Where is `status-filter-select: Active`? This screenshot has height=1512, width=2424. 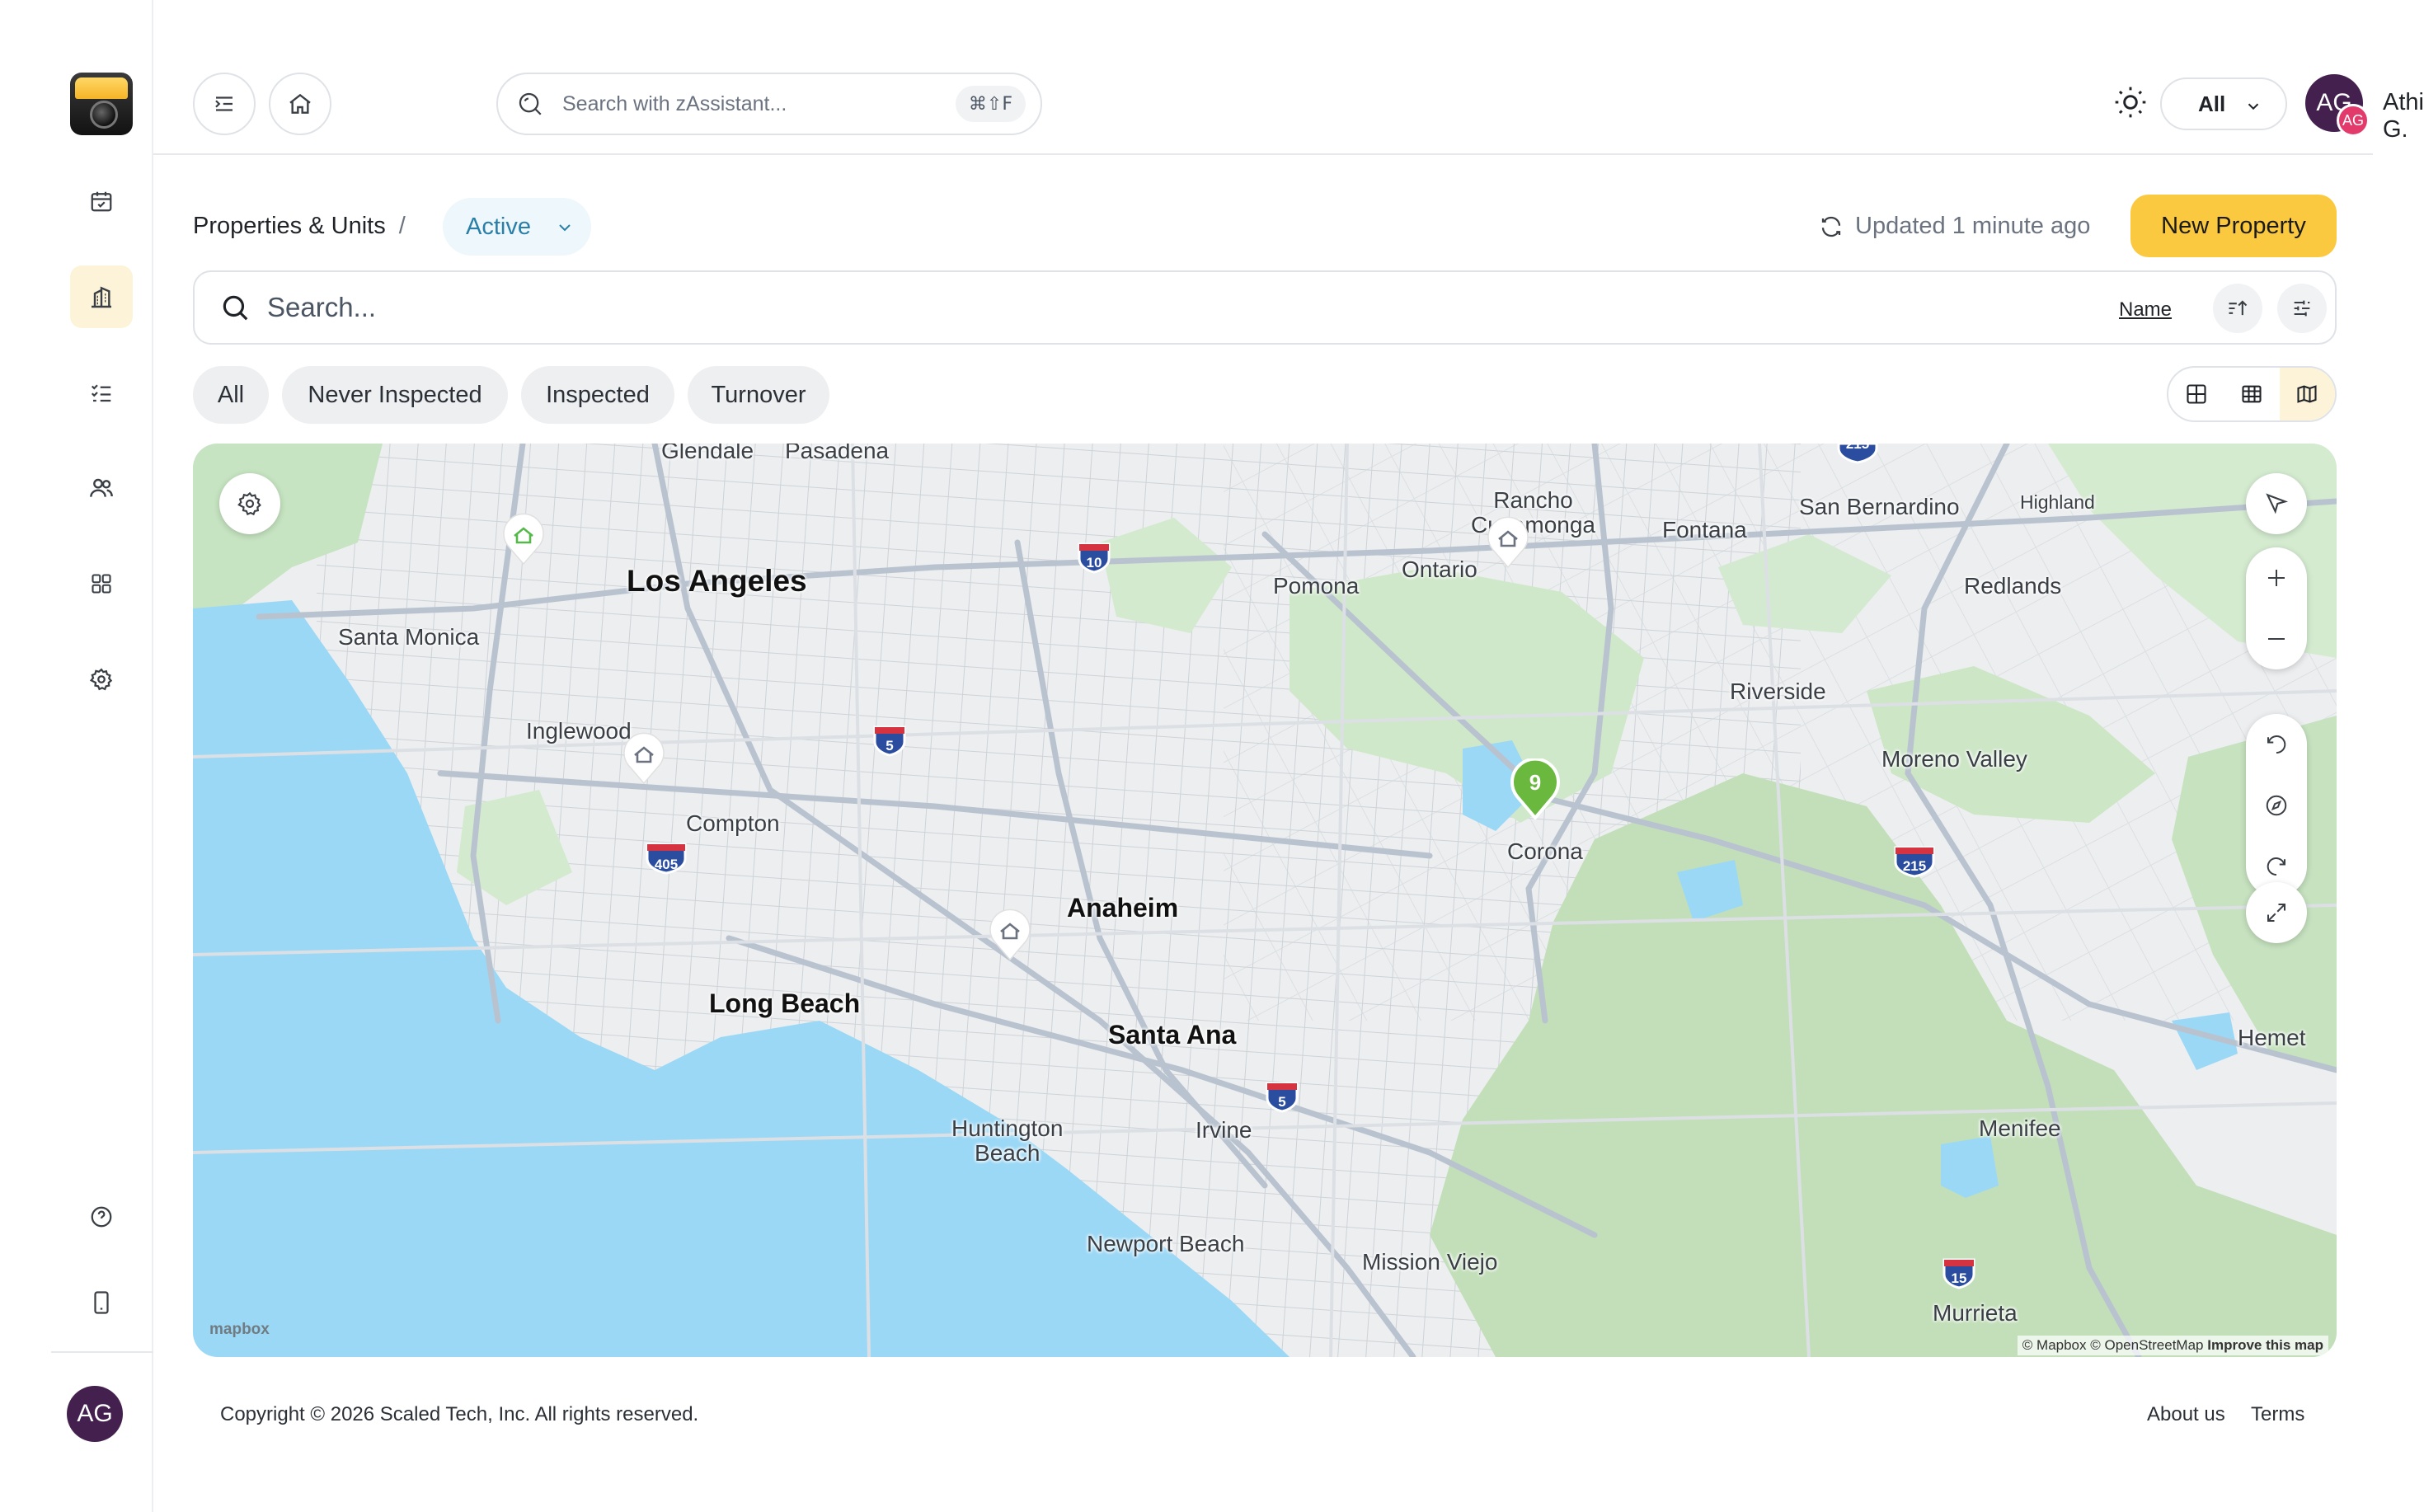
status-filter-select: Active is located at coordinates (517, 227).